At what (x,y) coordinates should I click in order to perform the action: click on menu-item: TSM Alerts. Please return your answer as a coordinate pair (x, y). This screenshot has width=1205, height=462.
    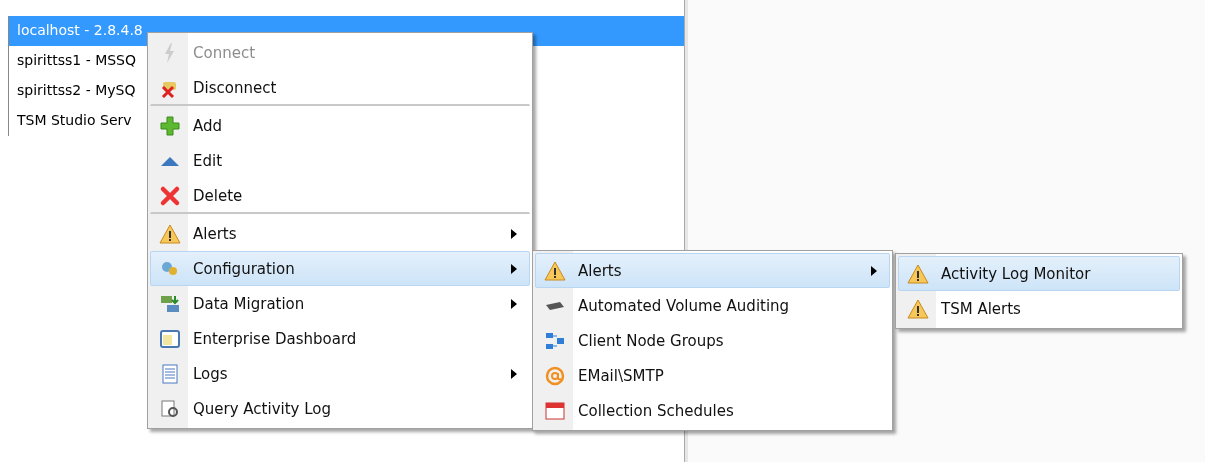
    Looking at the image, I should click on (1039, 308).